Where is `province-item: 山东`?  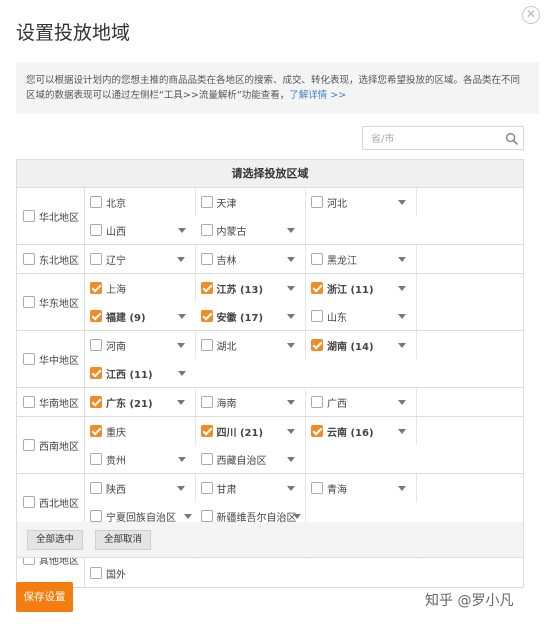
province-item: 山东 is located at coordinates (361, 316).